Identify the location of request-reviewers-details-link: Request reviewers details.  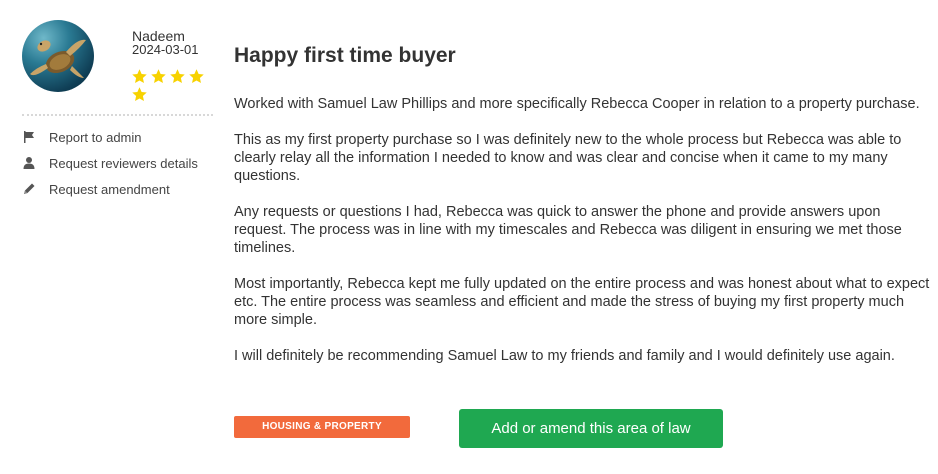
(110, 163).